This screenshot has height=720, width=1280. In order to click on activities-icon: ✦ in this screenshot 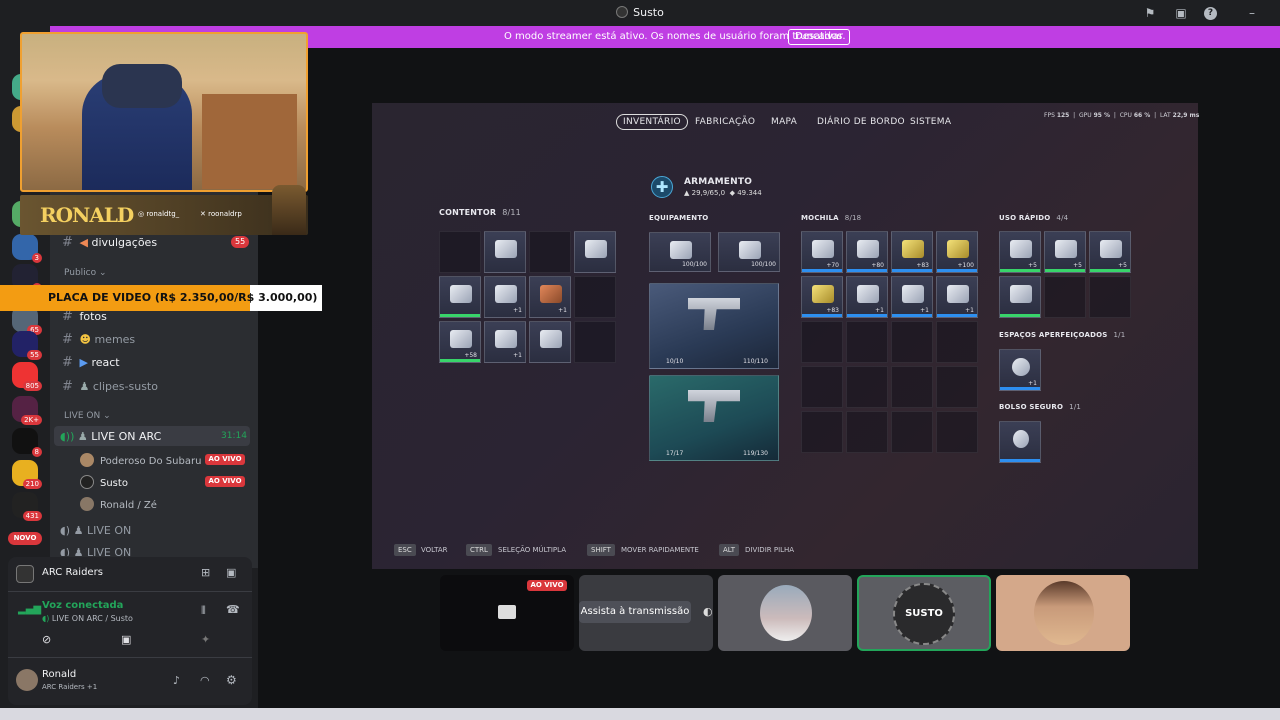, I will do `click(205, 639)`.